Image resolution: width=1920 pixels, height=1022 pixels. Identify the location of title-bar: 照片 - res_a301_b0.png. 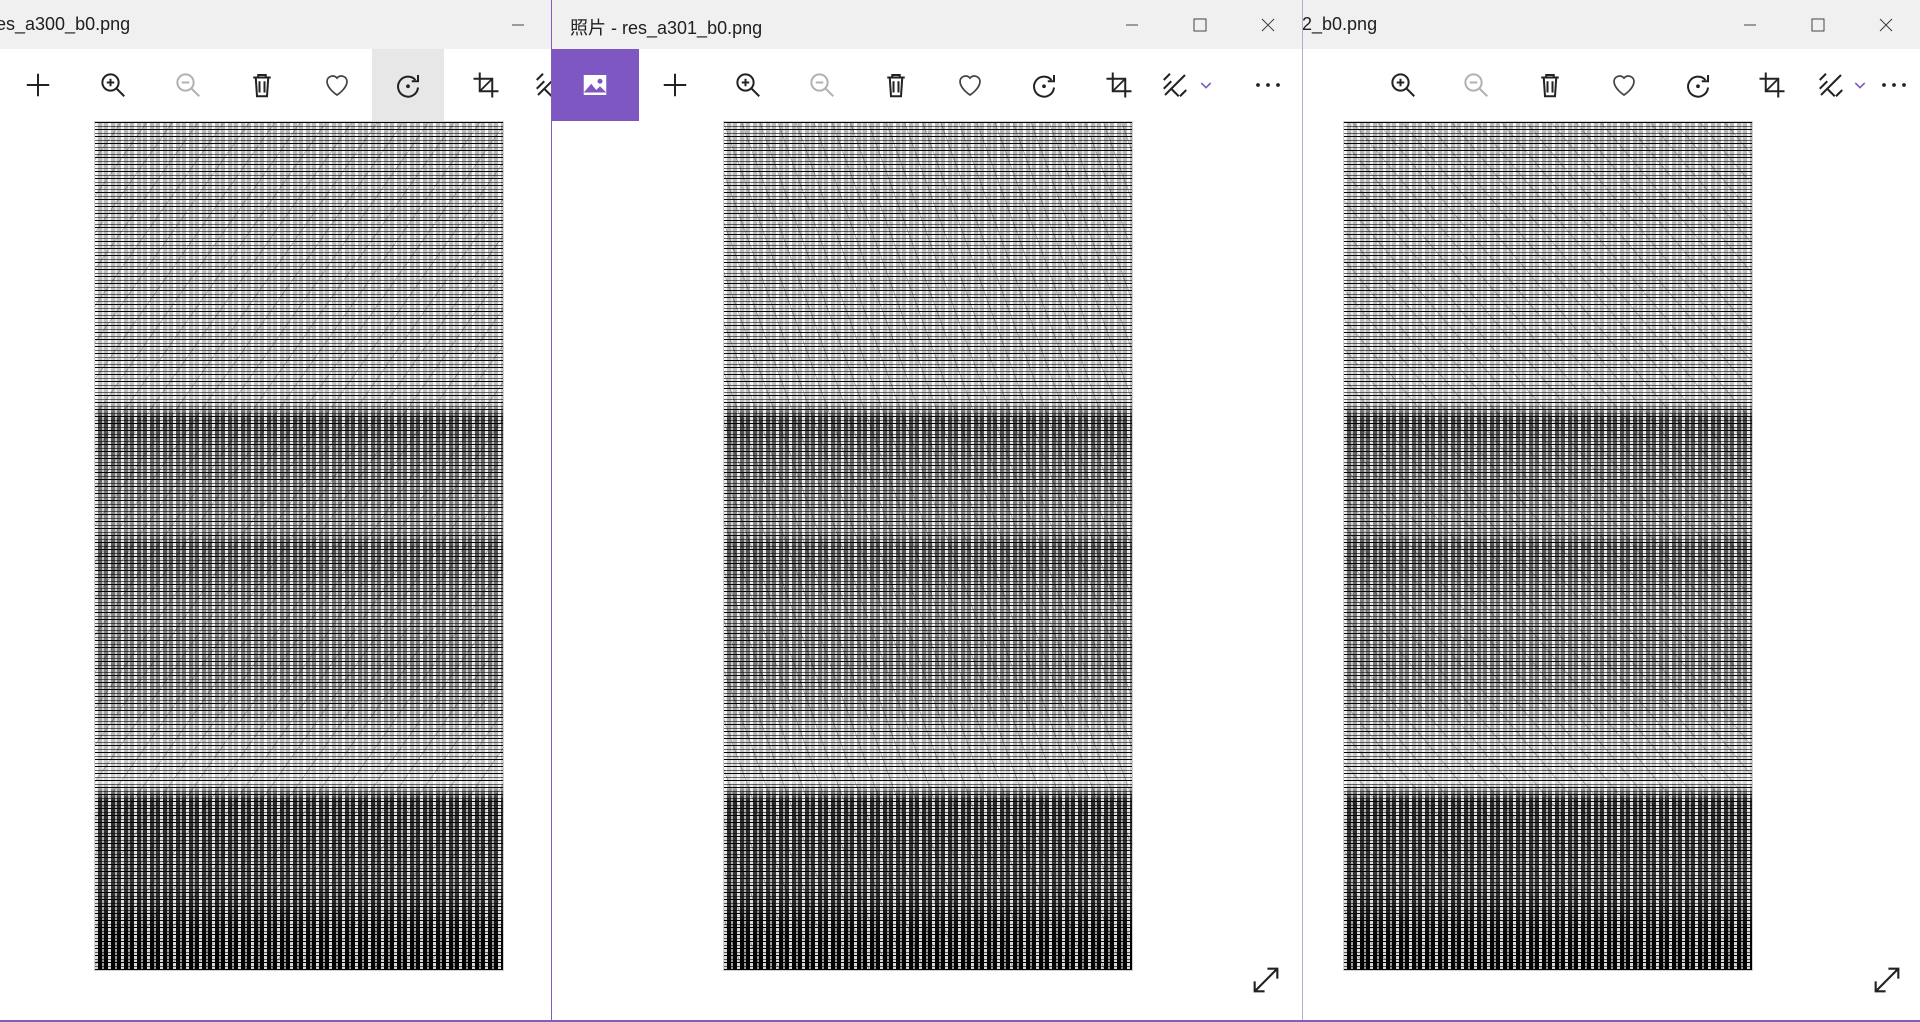
(927, 24).